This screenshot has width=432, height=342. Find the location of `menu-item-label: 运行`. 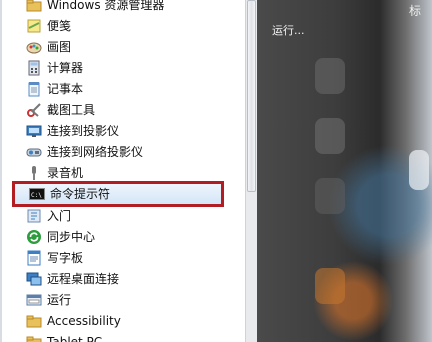

menu-item-label: 运行 is located at coordinates (59, 300).